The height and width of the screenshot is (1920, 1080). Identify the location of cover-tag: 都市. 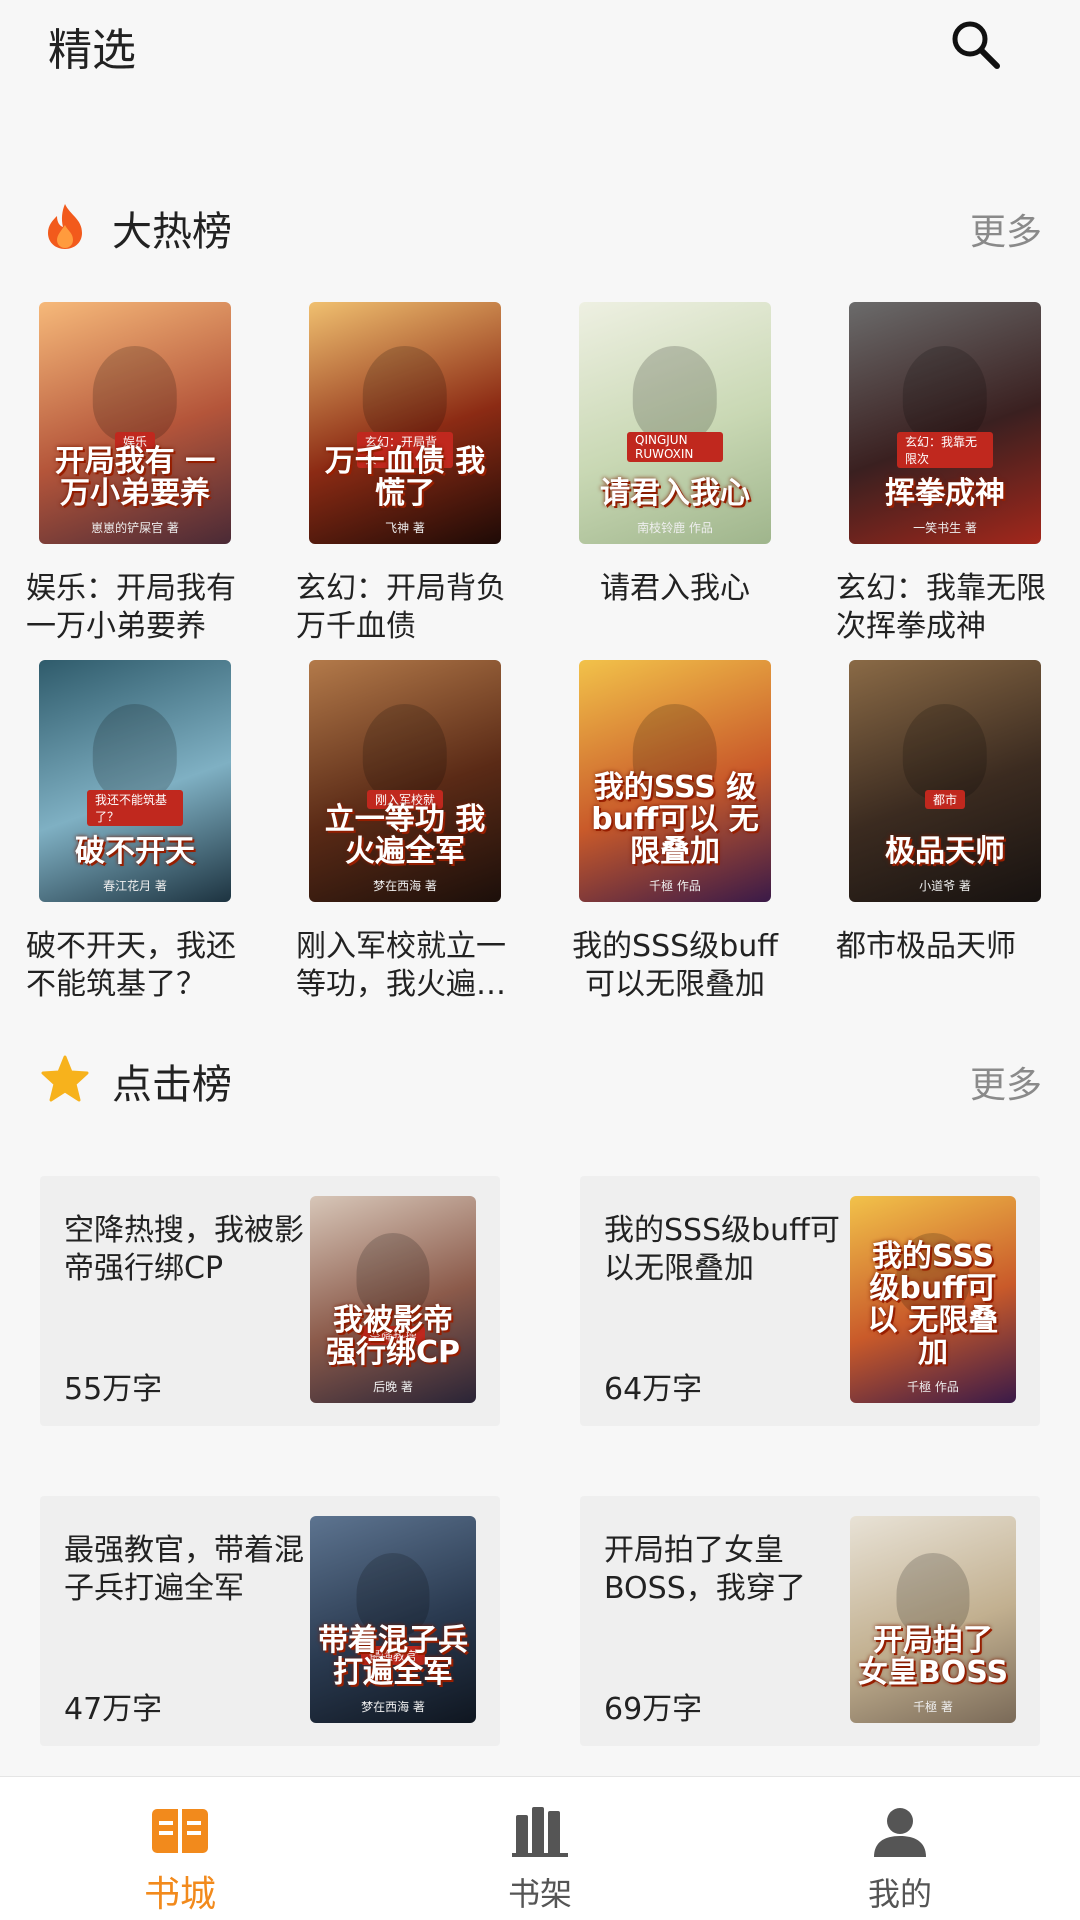
(945, 799).